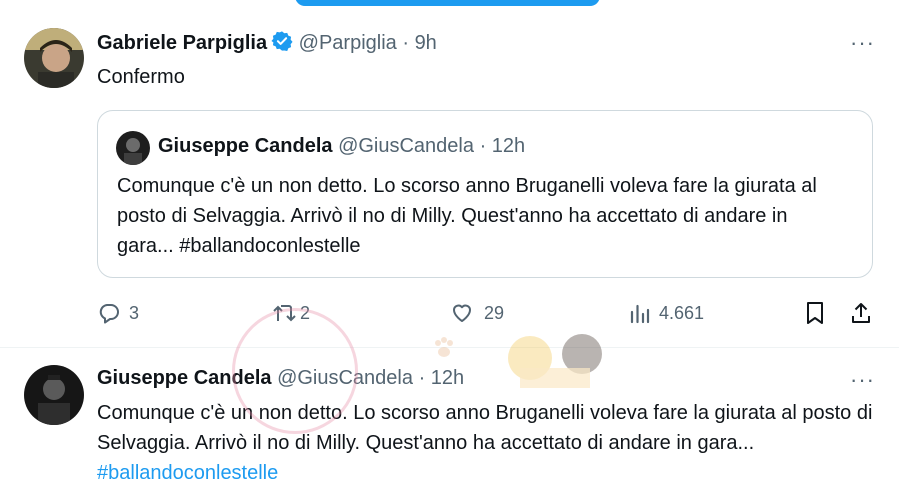 This screenshot has height=502, width=899. Describe the element at coordinates (462, 313) in the screenshot. I see `heart-icon` at that location.